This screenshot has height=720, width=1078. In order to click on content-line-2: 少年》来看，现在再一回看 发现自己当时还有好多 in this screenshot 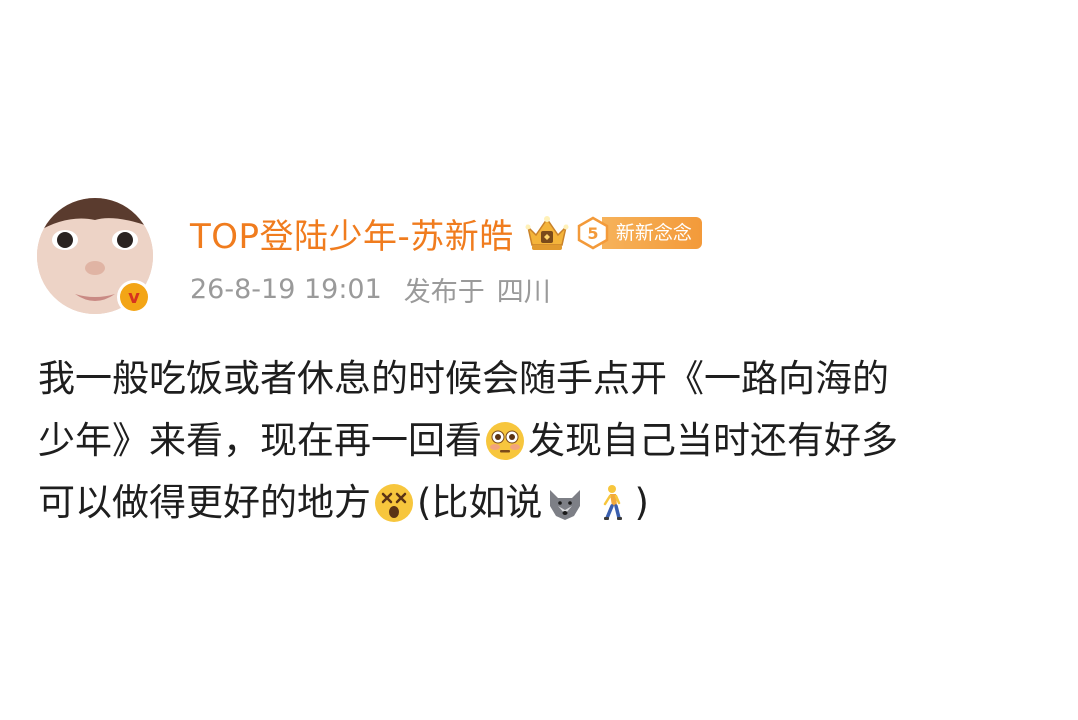, I will do `click(543, 441)`.